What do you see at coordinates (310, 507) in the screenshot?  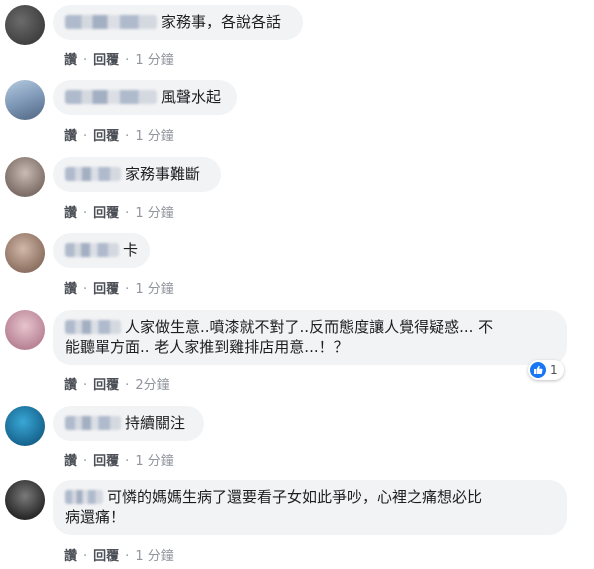 I see `comment-bubble: 可憐的媽媽生病了還要看子女如此爭吵，心裡之痛想必比 病還痛！` at bounding box center [310, 507].